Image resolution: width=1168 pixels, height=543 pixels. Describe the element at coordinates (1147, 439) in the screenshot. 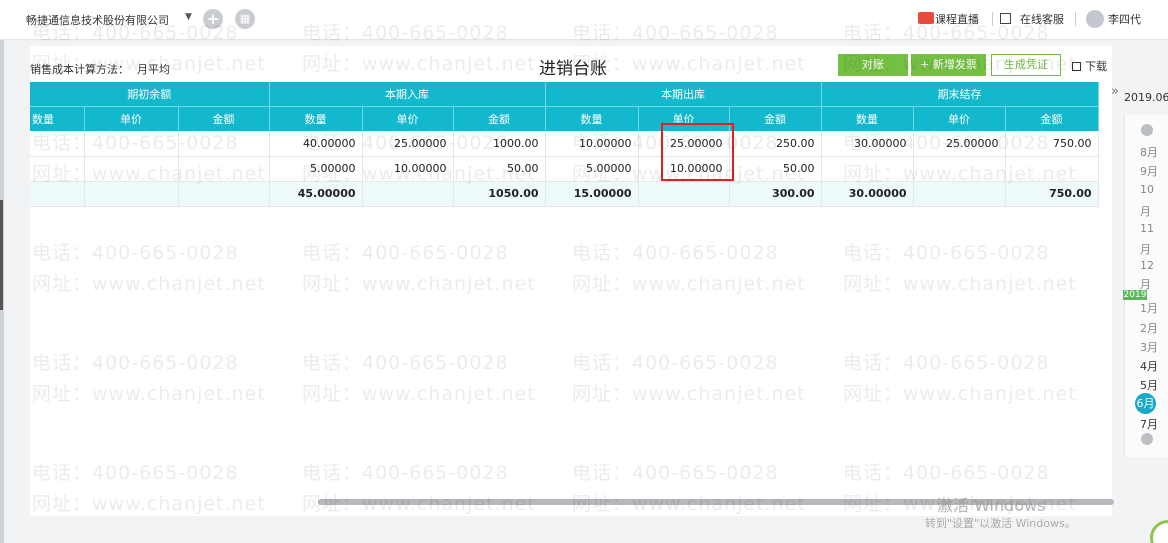

I see `scroll-down-icon` at that location.